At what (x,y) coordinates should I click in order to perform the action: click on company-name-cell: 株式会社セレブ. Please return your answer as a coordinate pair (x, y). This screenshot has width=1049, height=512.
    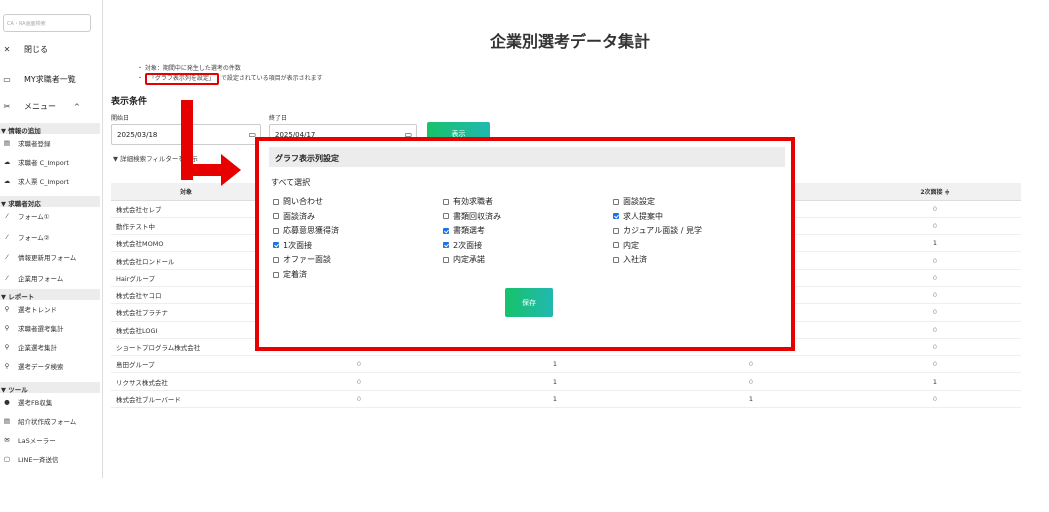
    Looking at the image, I should click on (186, 209).